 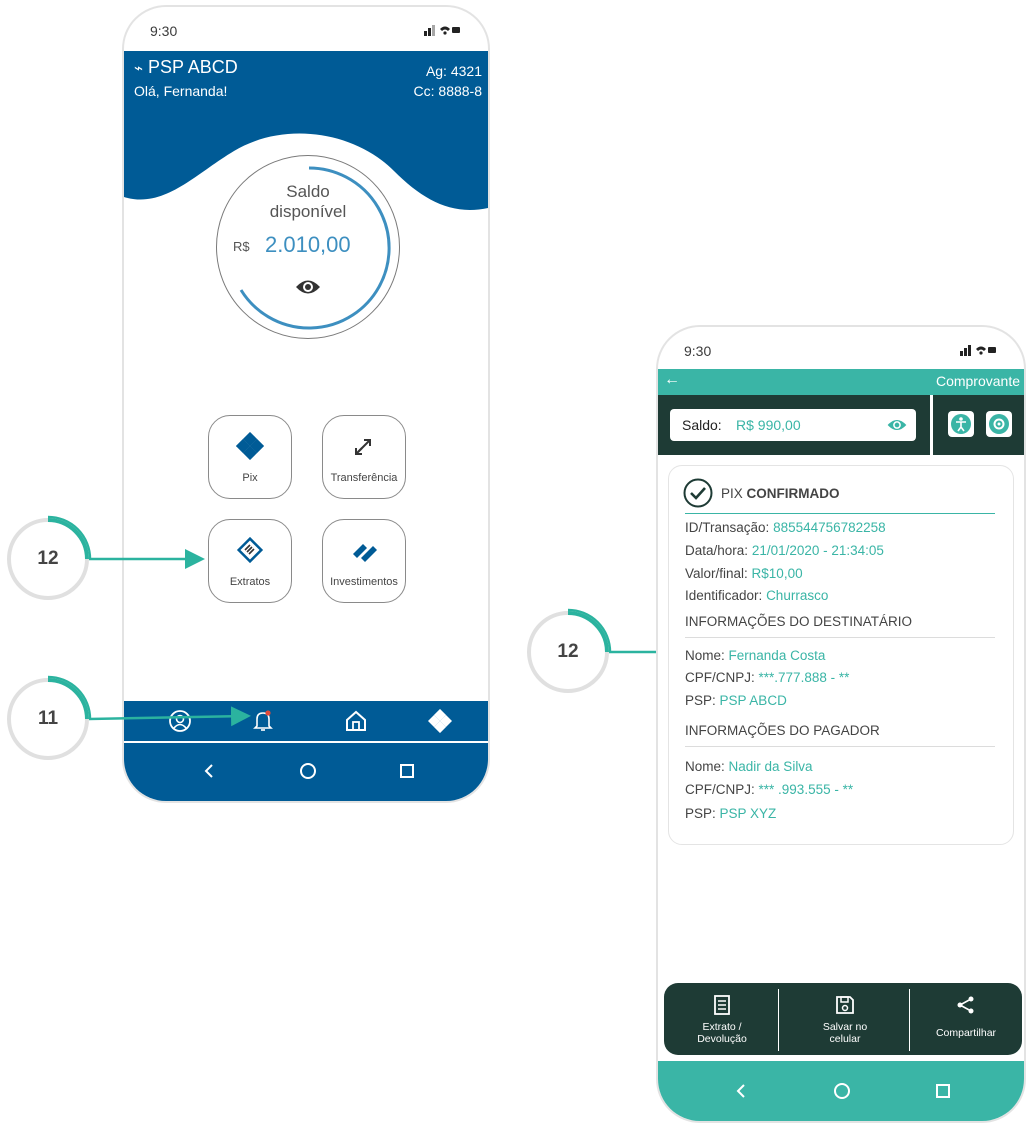 I want to click on status-icons, so click(x=978, y=351).